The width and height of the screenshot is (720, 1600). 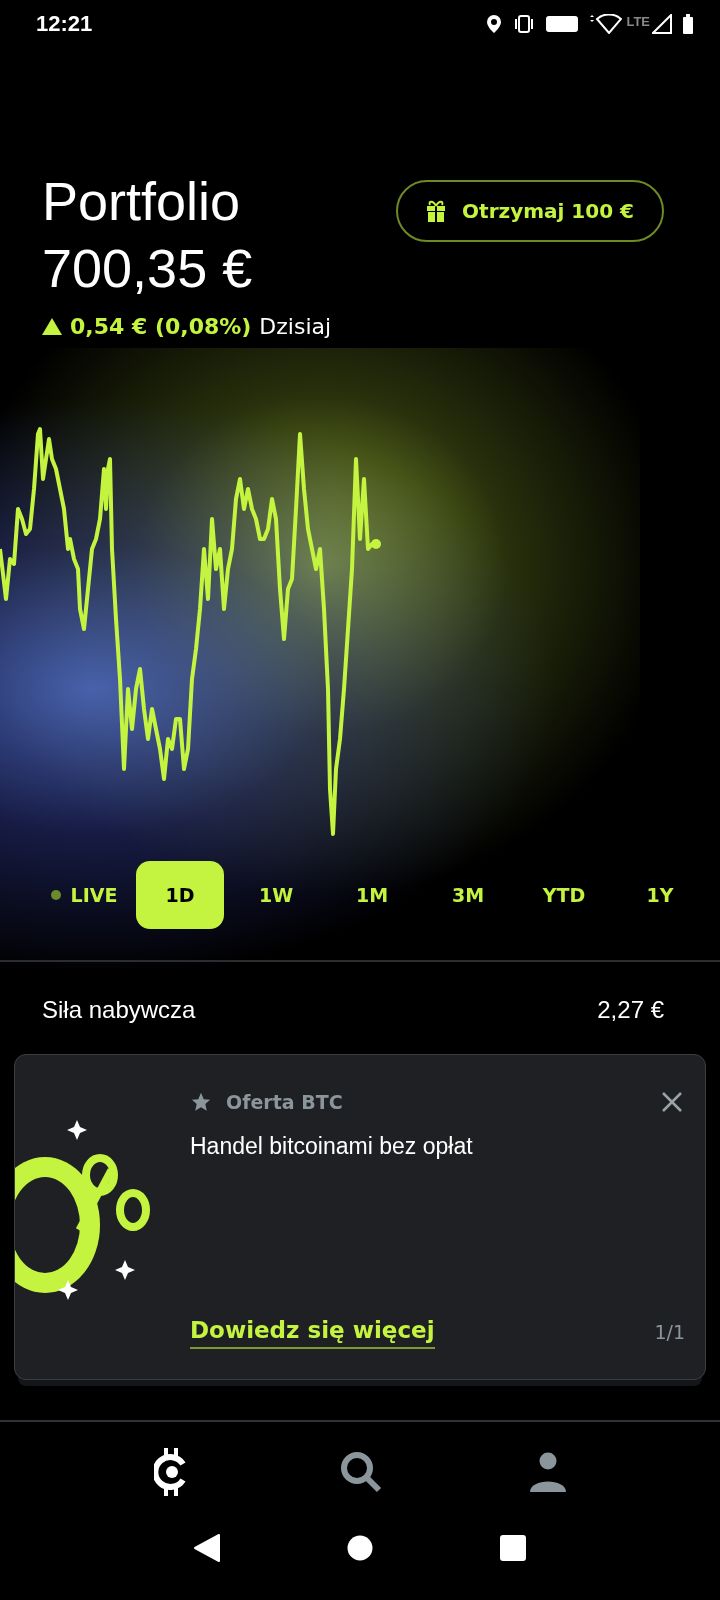 I want to click on change-amount: 0,54 € (0,08%), so click(x=161, y=326).